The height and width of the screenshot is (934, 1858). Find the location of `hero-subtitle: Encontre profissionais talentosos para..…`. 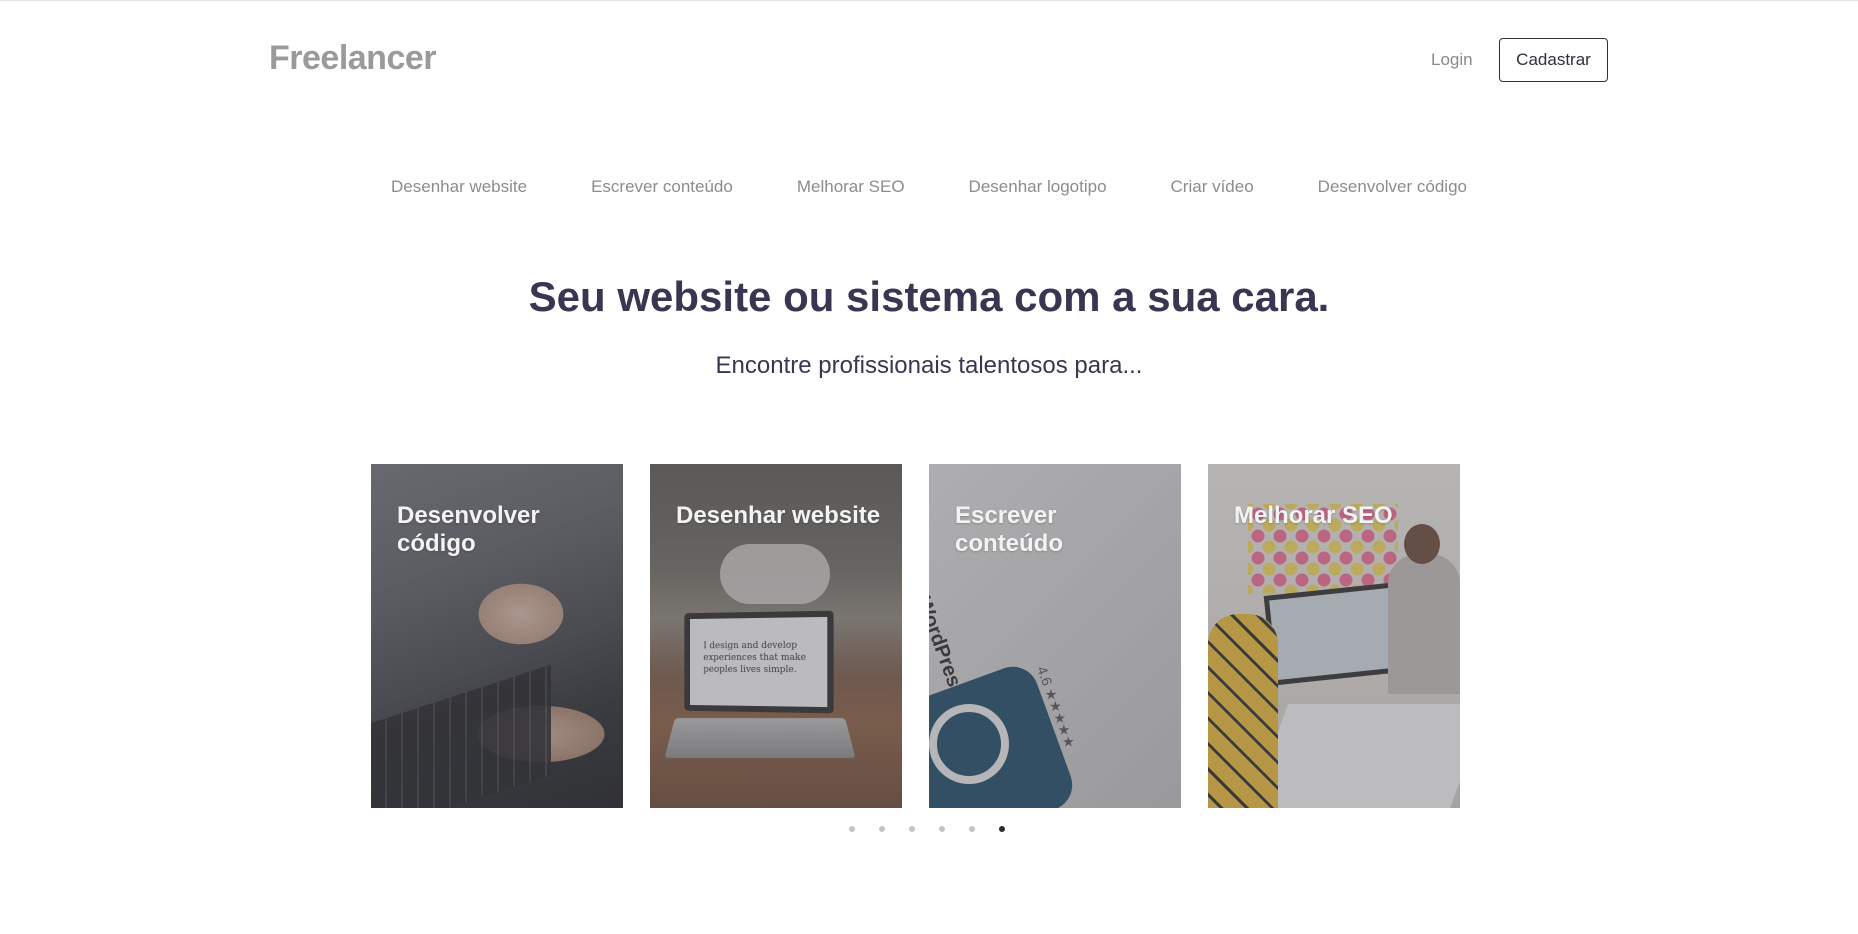

hero-subtitle: Encontre profissionais talentosos para..… is located at coordinates (929, 365).